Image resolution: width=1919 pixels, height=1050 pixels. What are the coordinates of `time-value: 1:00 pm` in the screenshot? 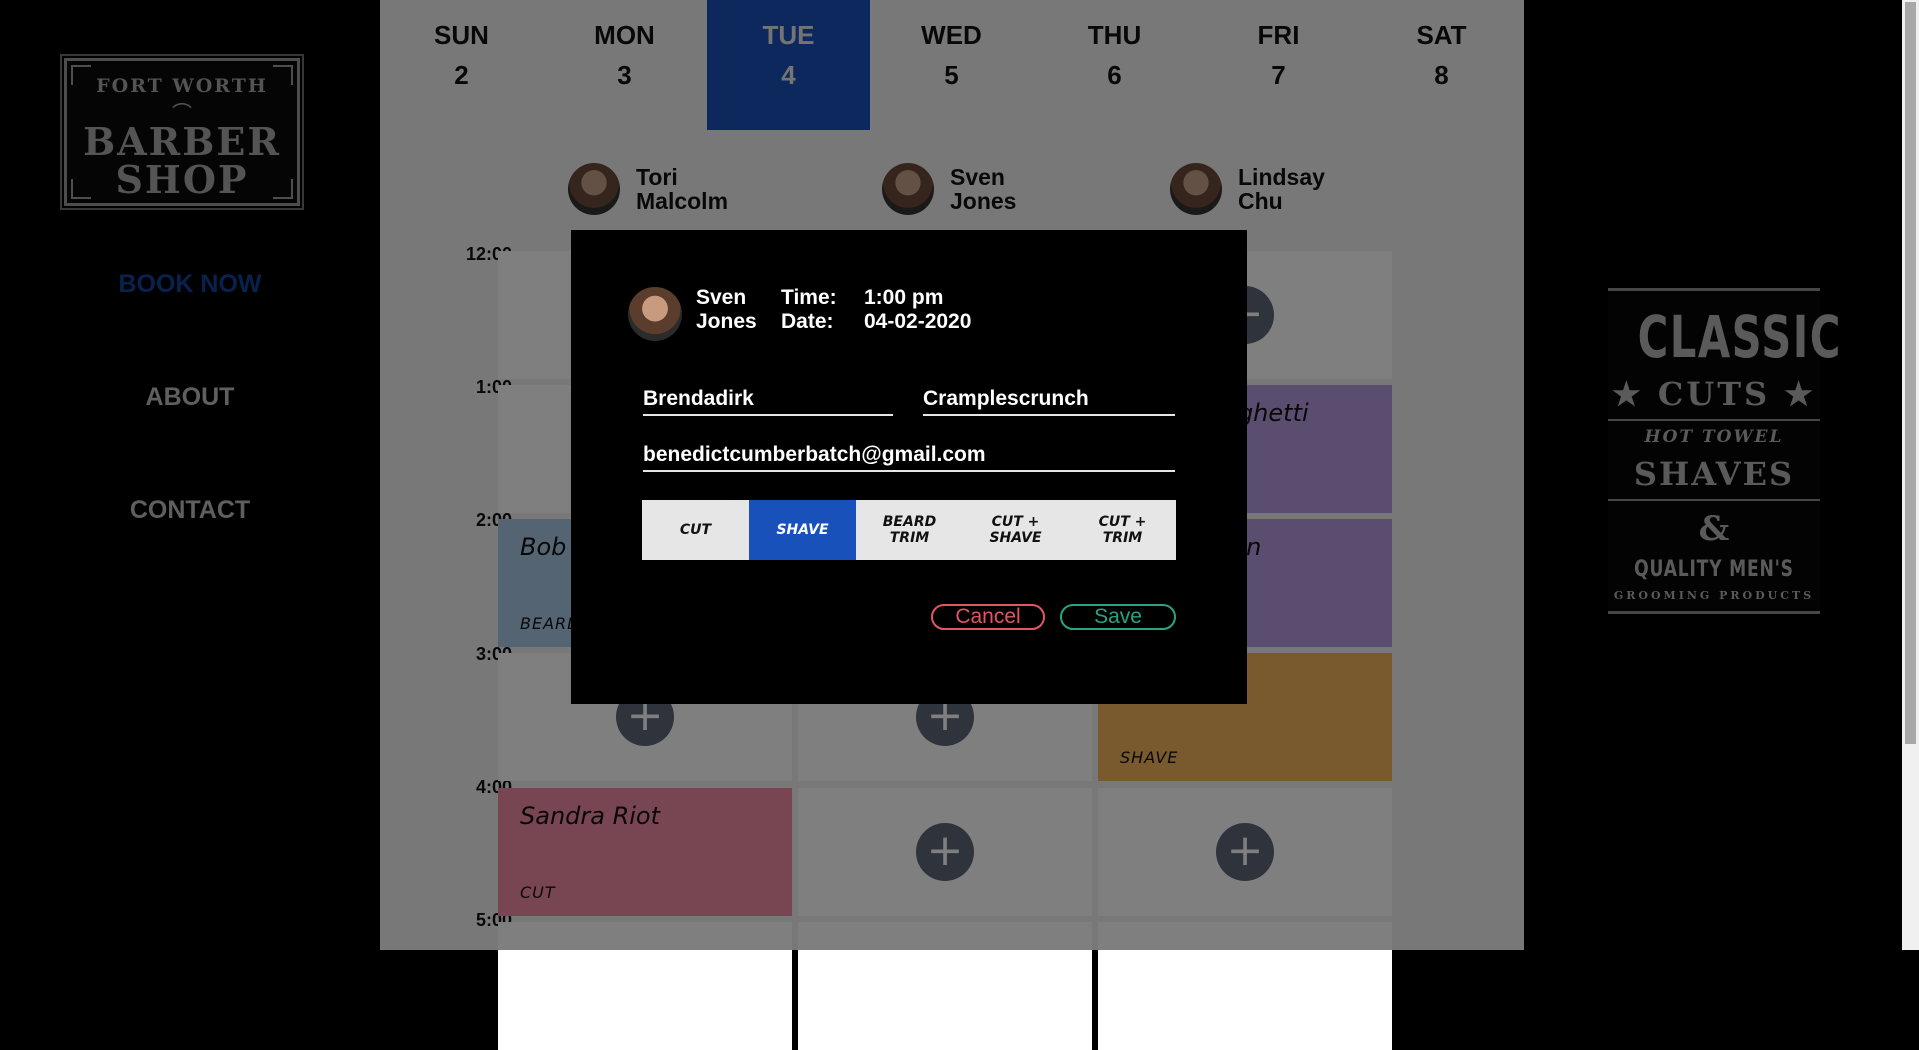 It's located at (904, 297).